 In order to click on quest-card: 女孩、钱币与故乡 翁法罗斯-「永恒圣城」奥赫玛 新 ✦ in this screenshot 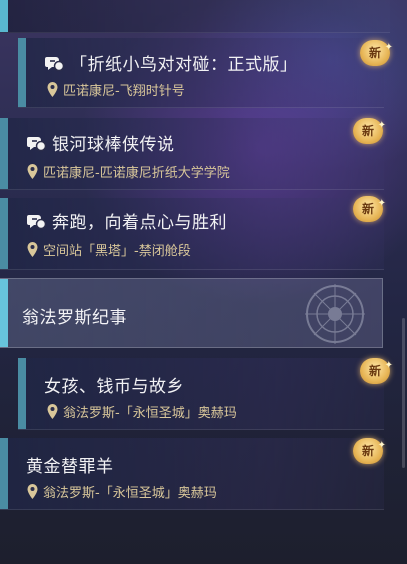, I will do `click(205, 394)`.